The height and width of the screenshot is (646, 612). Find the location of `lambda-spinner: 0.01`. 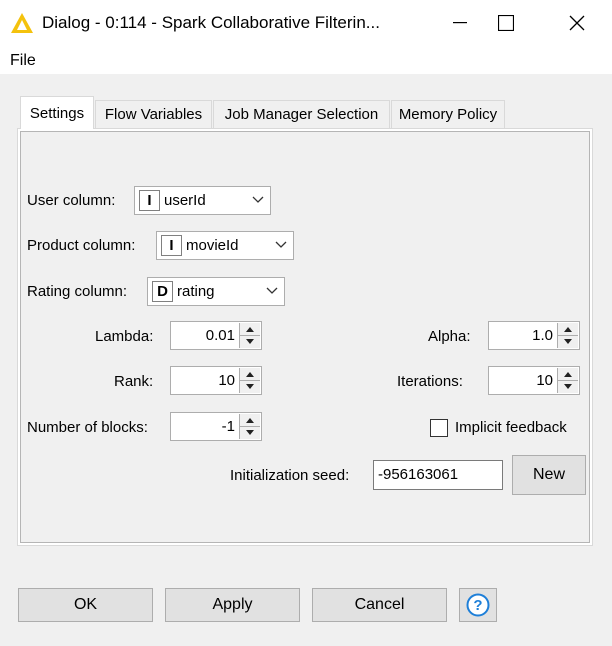

lambda-spinner: 0.01 is located at coordinates (216, 335).